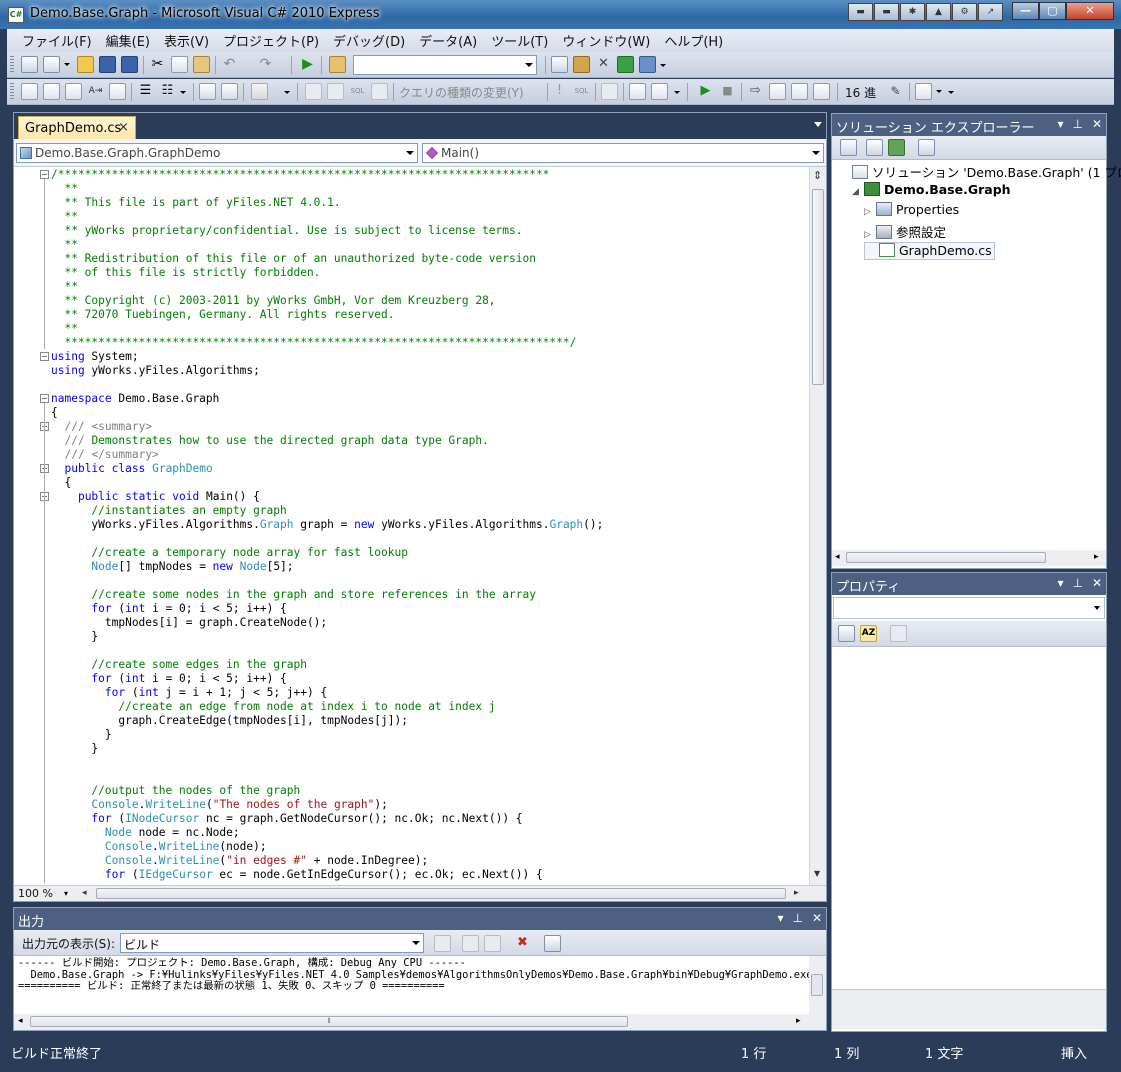 Image resolution: width=1121 pixels, height=1072 pixels. What do you see at coordinates (229, 64) in the screenshot?
I see `undo-icon: ↶` at bounding box center [229, 64].